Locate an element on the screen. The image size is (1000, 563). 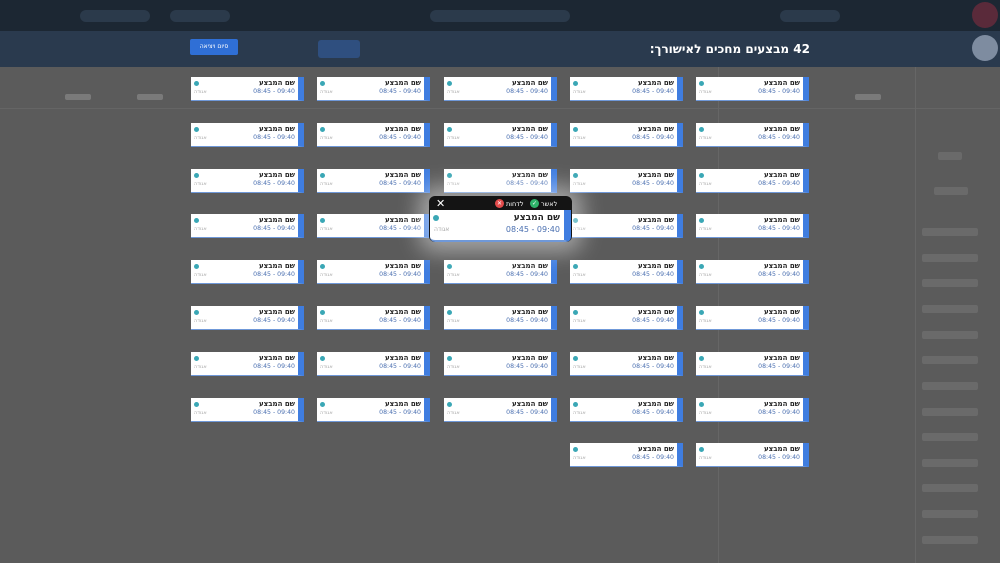
finish-and-exit-button: סיום ויציאה is located at coordinates (214, 47).